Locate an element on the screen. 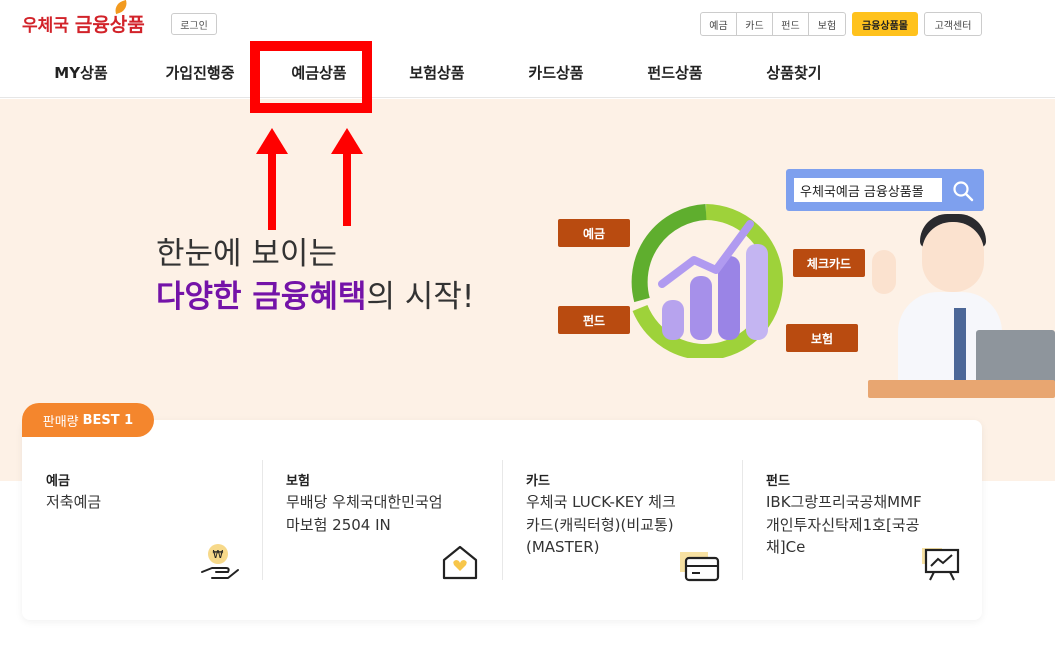 The height and width of the screenshot is (669, 1055). best-item-name: 저축예금 is located at coordinates (146, 502).